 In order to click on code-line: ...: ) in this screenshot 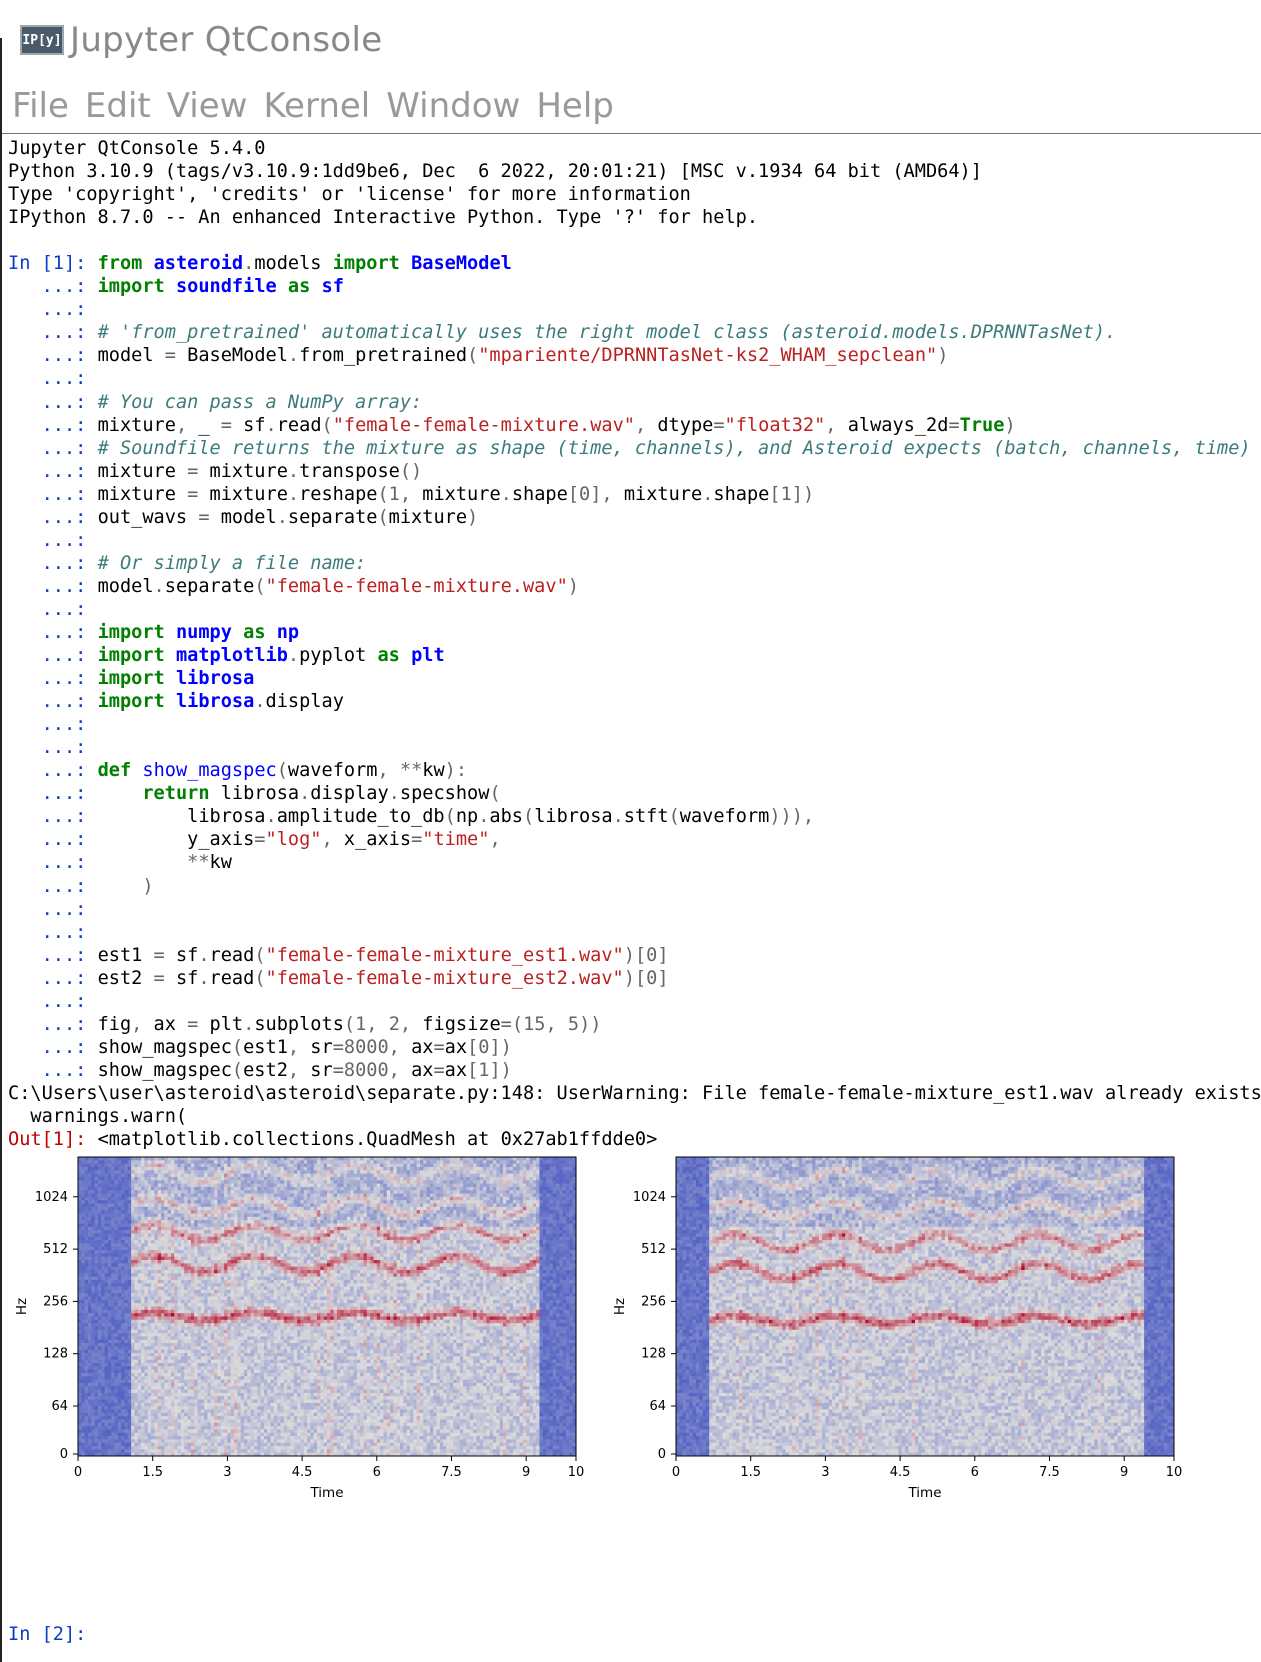, I will do `click(634, 886)`.